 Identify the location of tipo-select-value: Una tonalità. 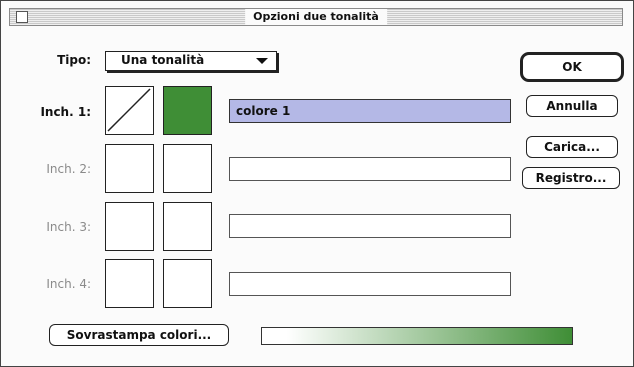
(163, 60).